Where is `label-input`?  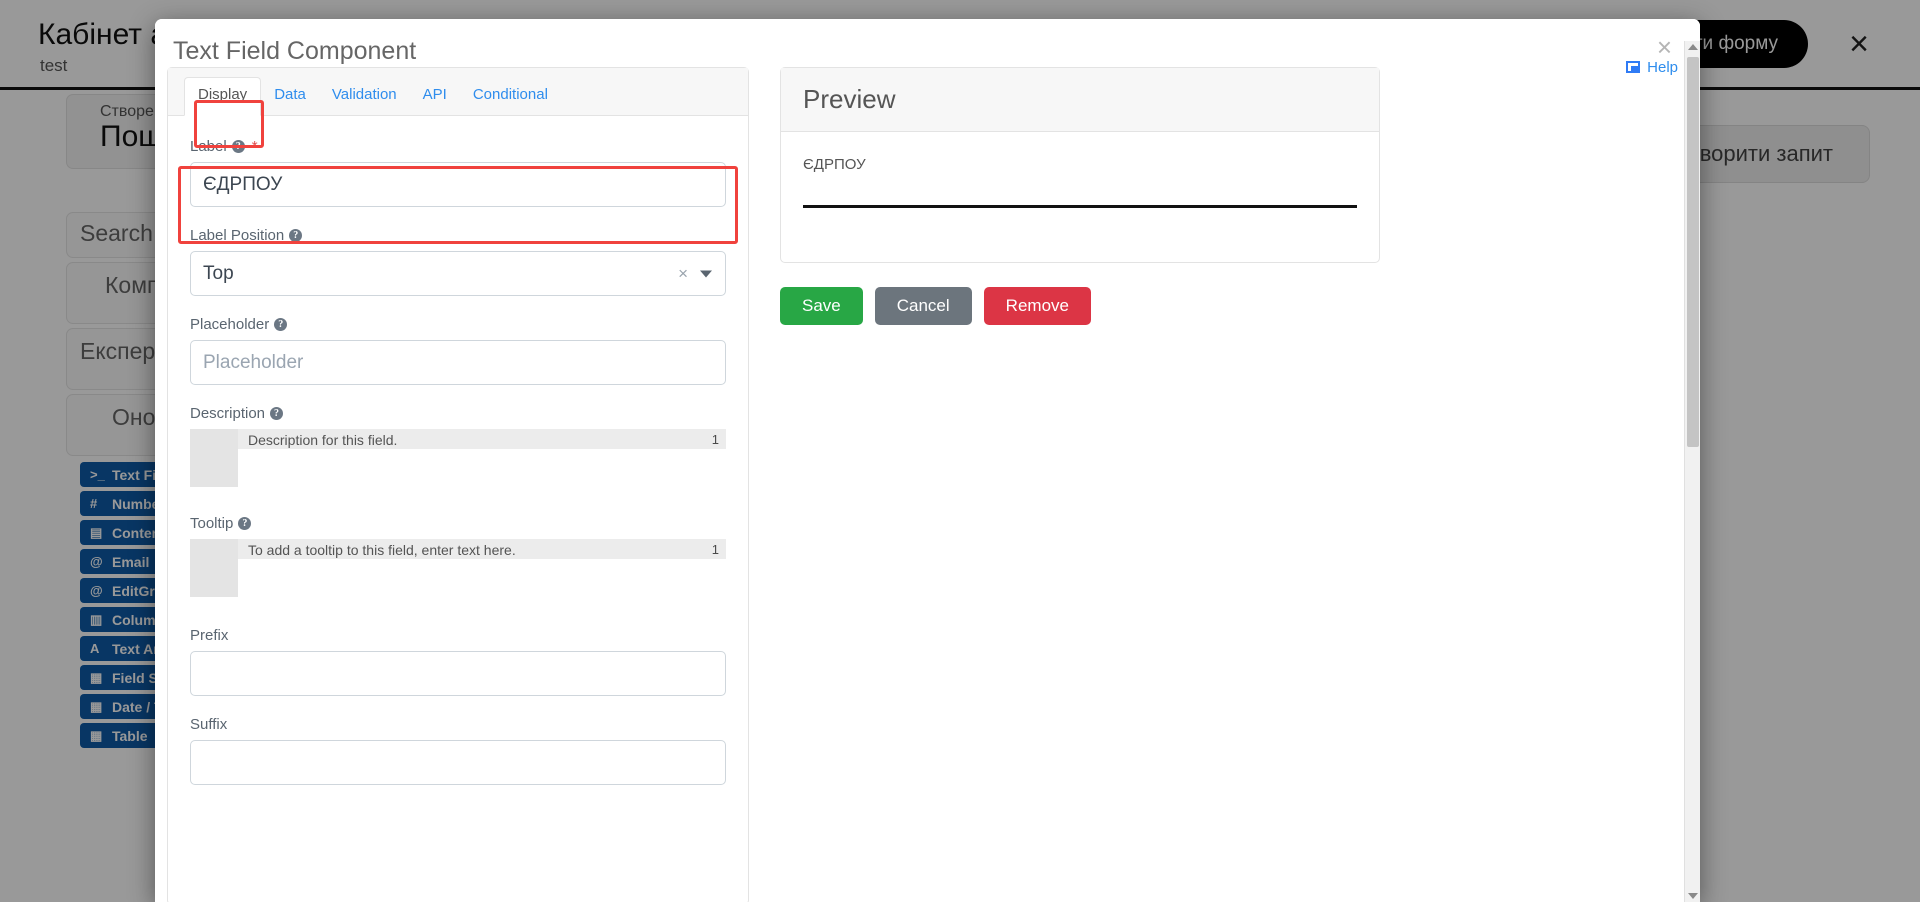
label-input is located at coordinates (458, 184).